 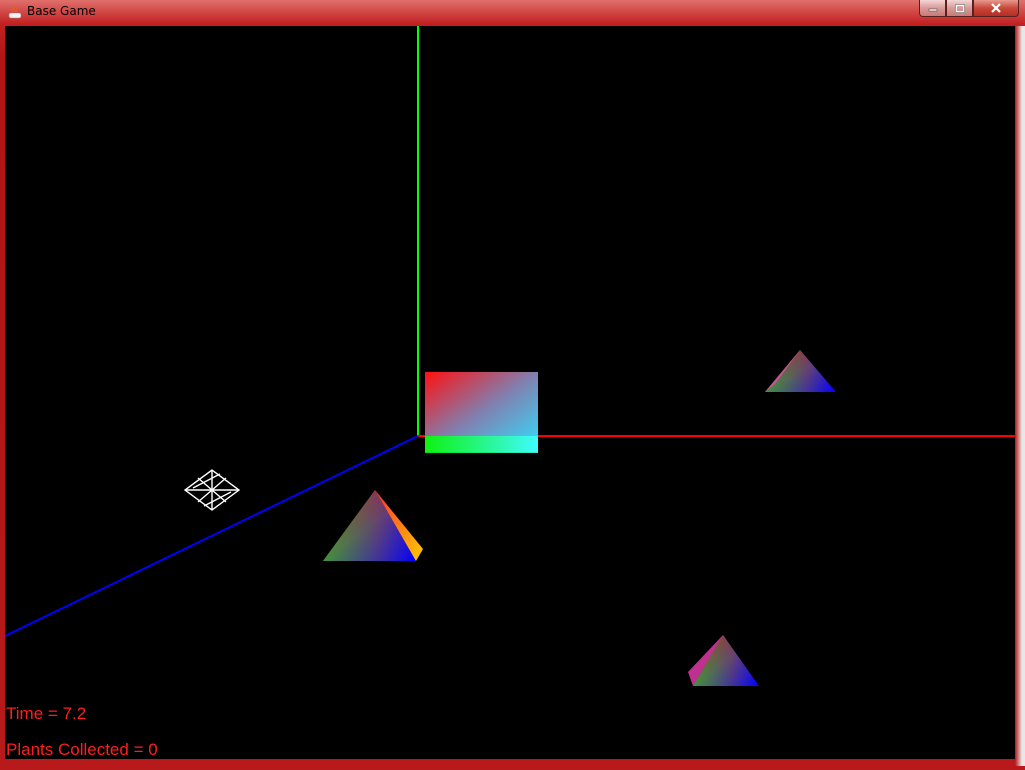 I want to click on close-icon, so click(x=996, y=8).